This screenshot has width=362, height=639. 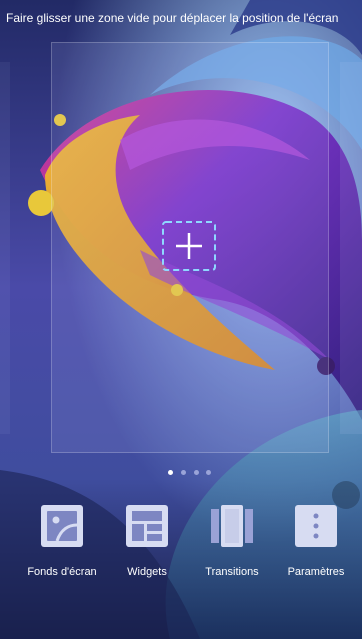 I want to click on add-plus-icon, so click(x=189, y=246).